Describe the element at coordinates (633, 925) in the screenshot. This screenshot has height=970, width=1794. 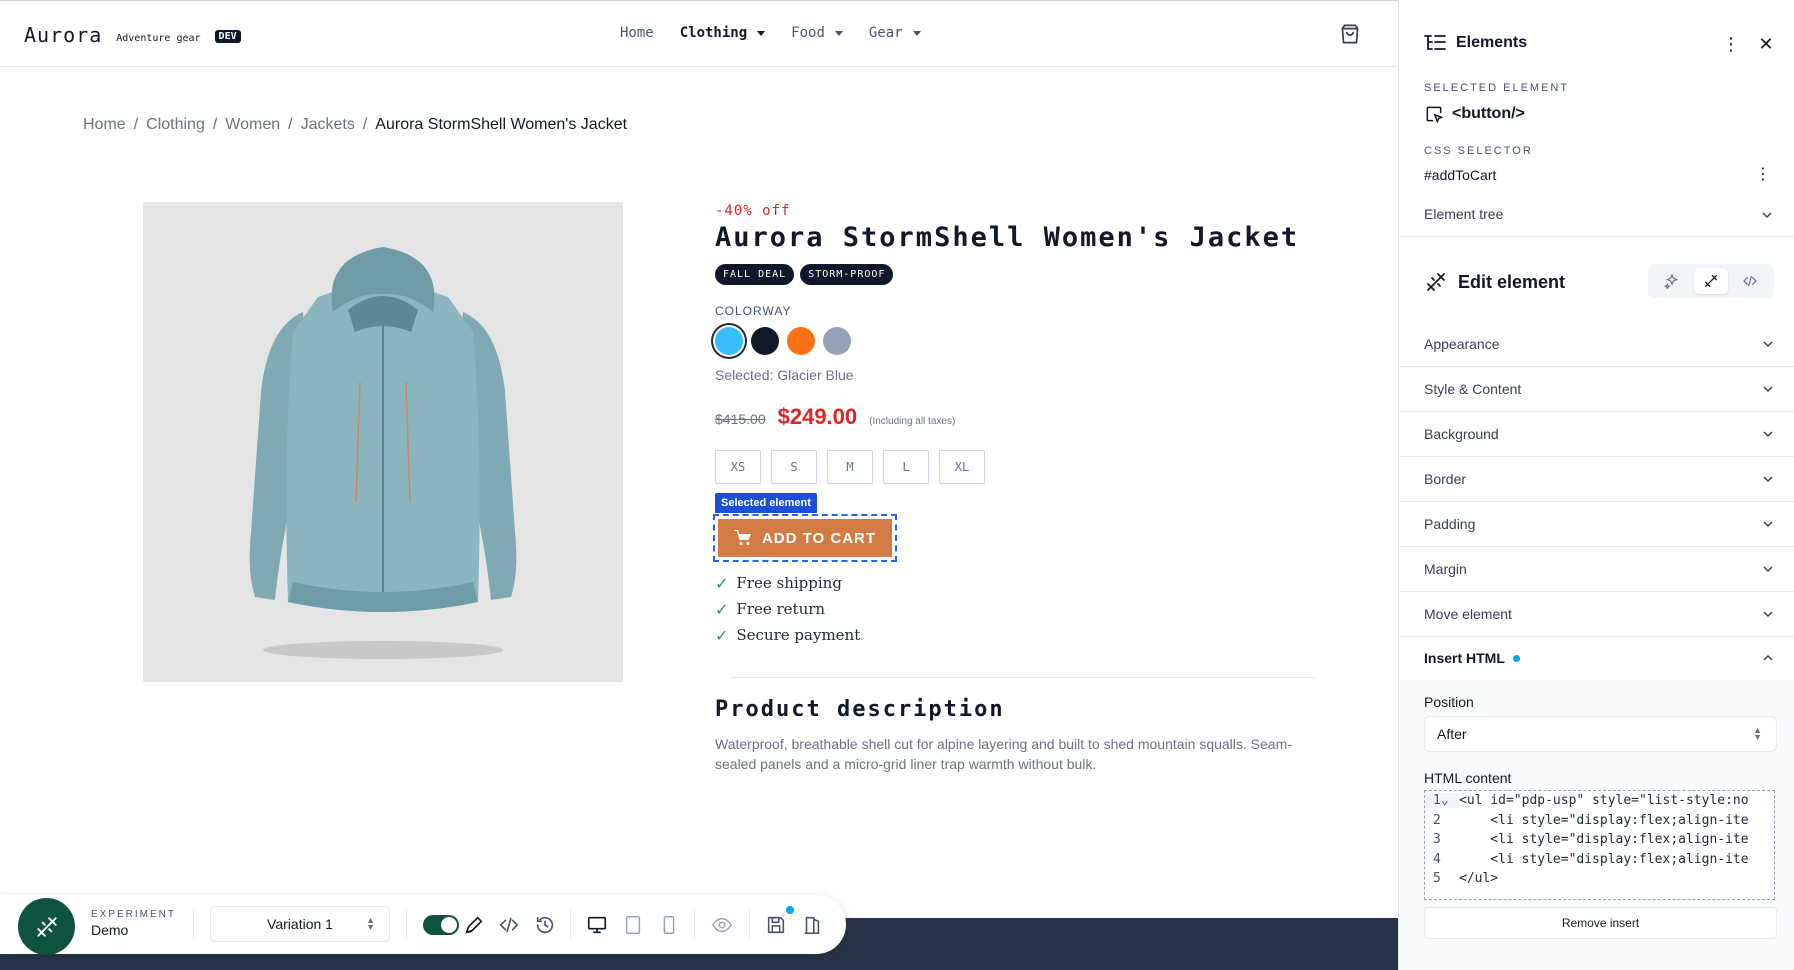
I see `tablet-view-button` at that location.